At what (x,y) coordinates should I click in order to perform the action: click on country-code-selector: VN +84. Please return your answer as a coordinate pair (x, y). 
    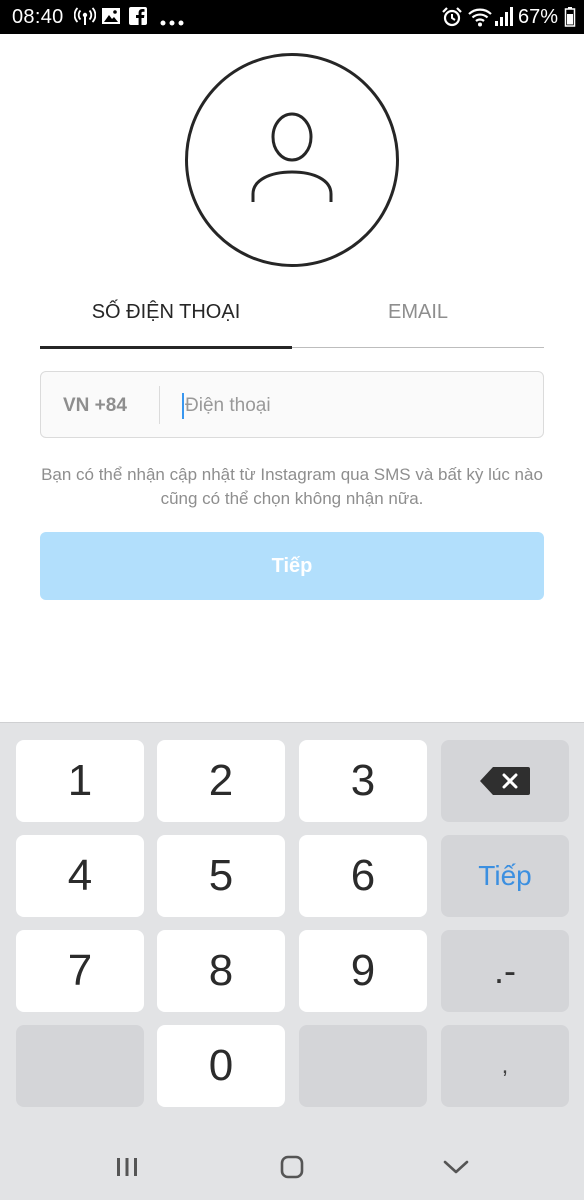
    Looking at the image, I should click on (95, 406).